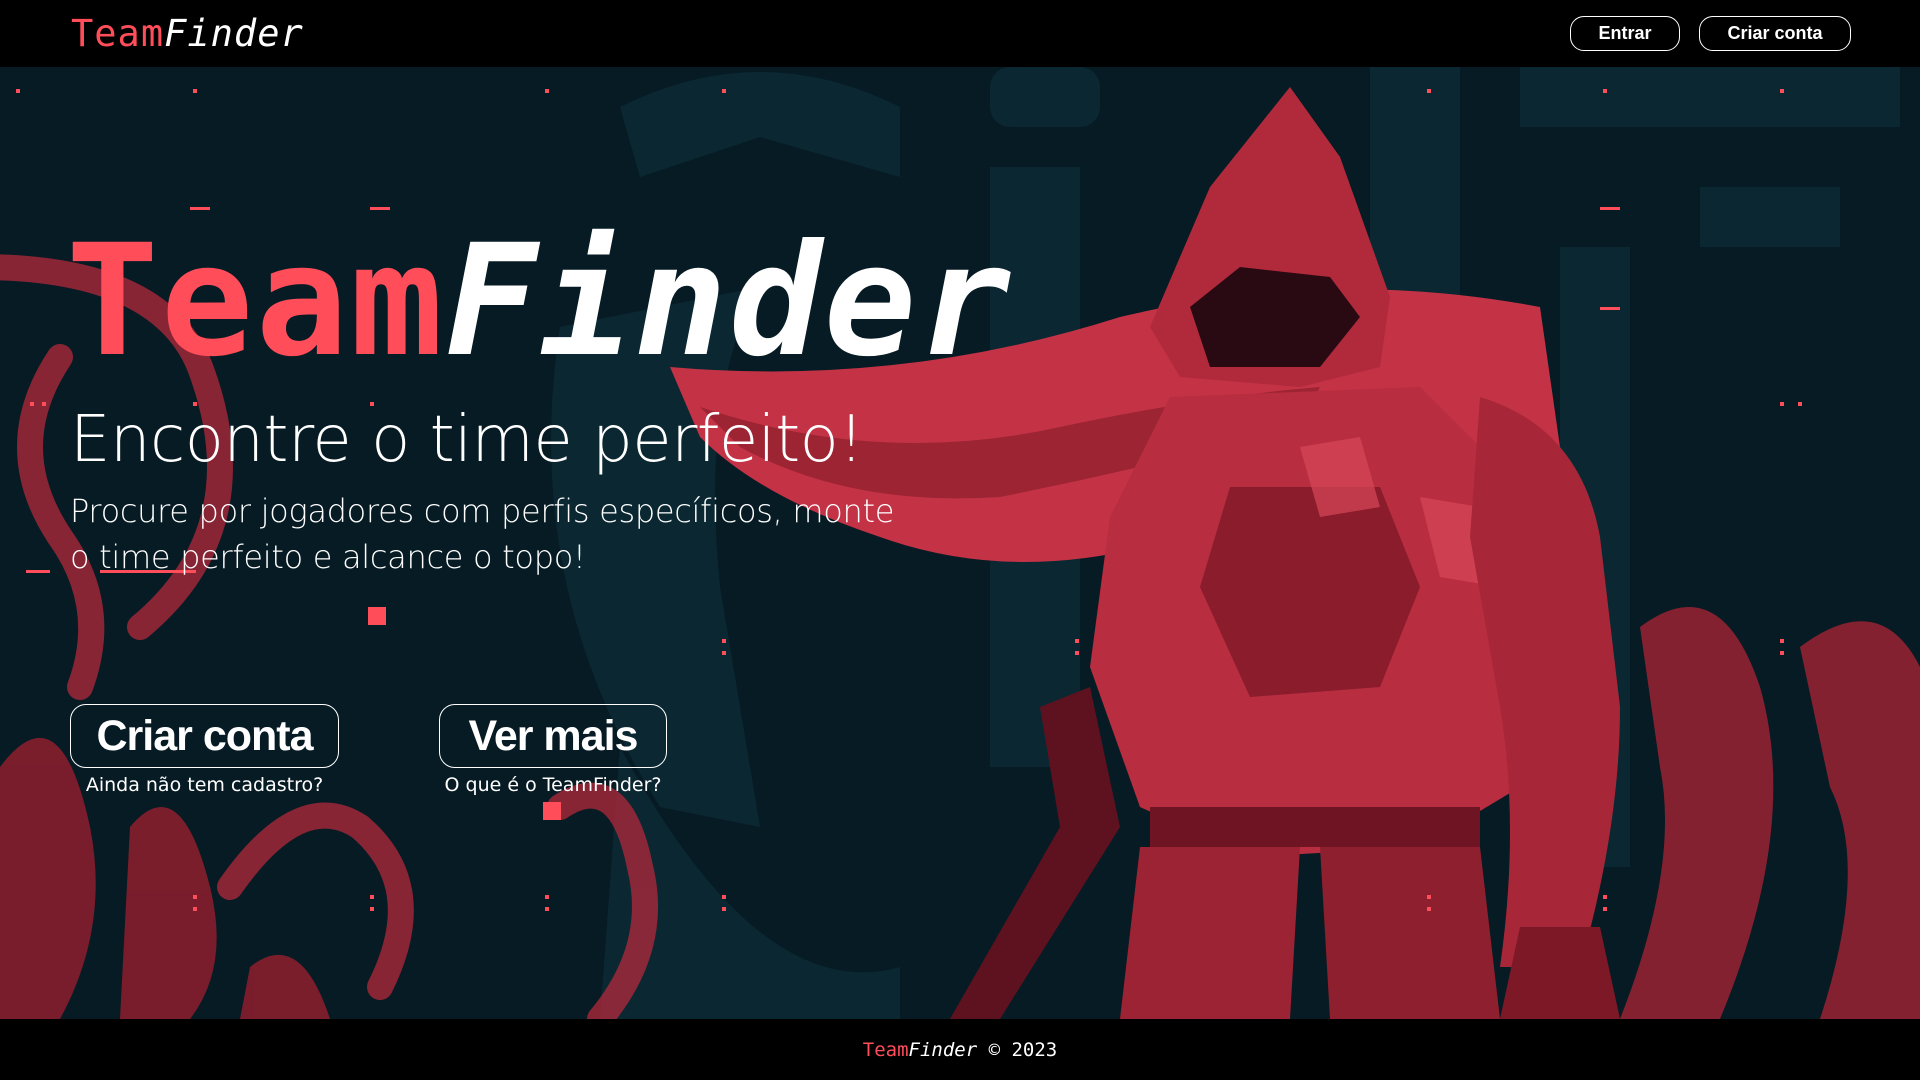 The image size is (1920, 1080). What do you see at coordinates (467, 440) in the screenshot?
I see `hero-subtitle: Encontre o time perfeito!` at bounding box center [467, 440].